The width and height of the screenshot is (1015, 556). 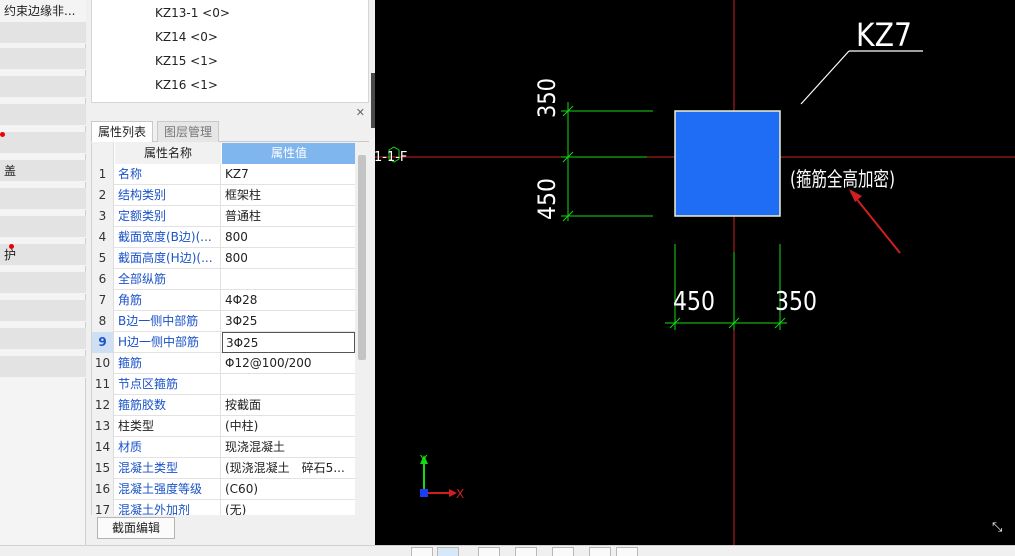 What do you see at coordinates (103, 195) in the screenshot?
I see `row-number: 2` at bounding box center [103, 195].